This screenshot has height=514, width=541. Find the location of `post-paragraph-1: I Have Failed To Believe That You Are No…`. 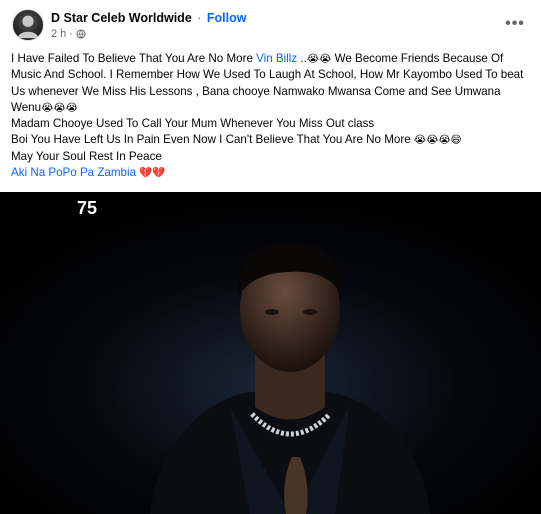

post-paragraph-1: I Have Failed To Believe That You Are No… is located at coordinates (271, 83).